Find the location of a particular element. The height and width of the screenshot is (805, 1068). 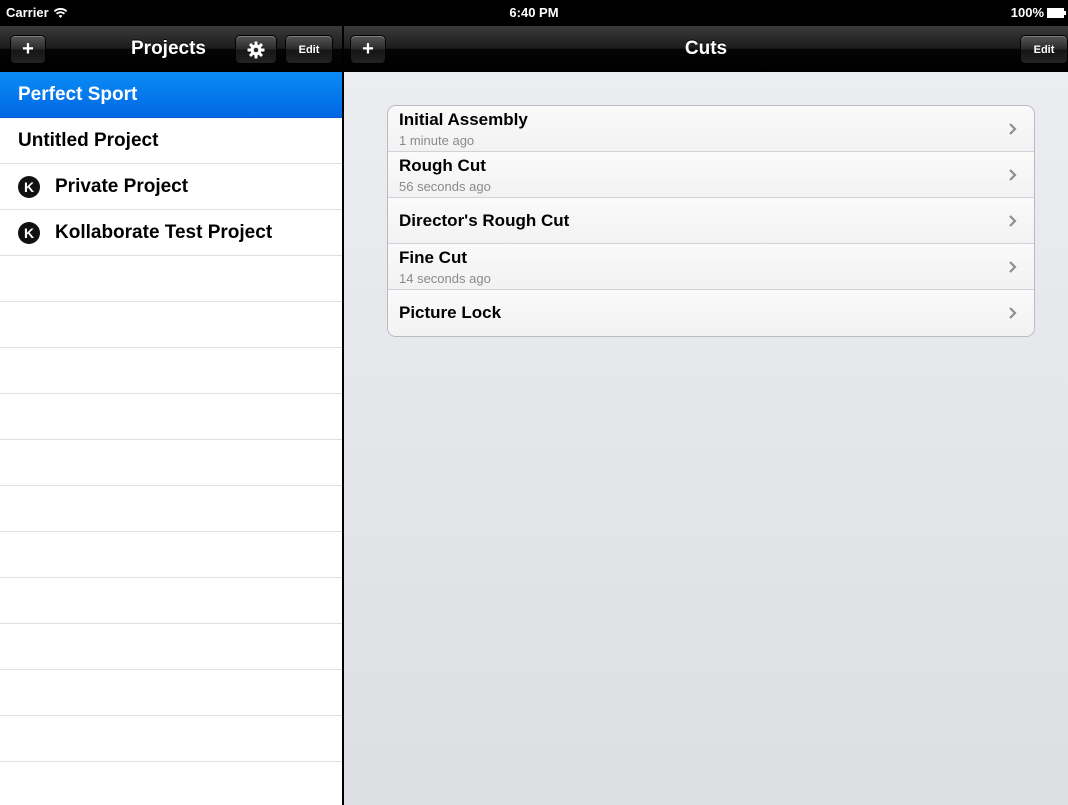

cuts-title: Cuts is located at coordinates (706, 48).